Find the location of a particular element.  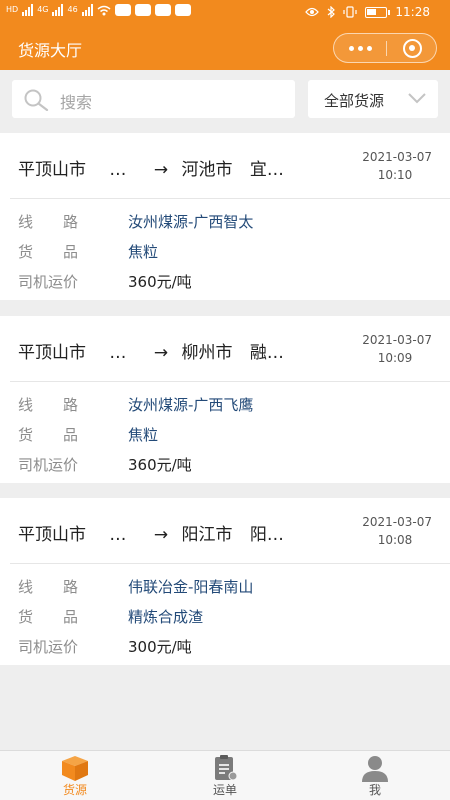

more-button is located at coordinates (360, 48).